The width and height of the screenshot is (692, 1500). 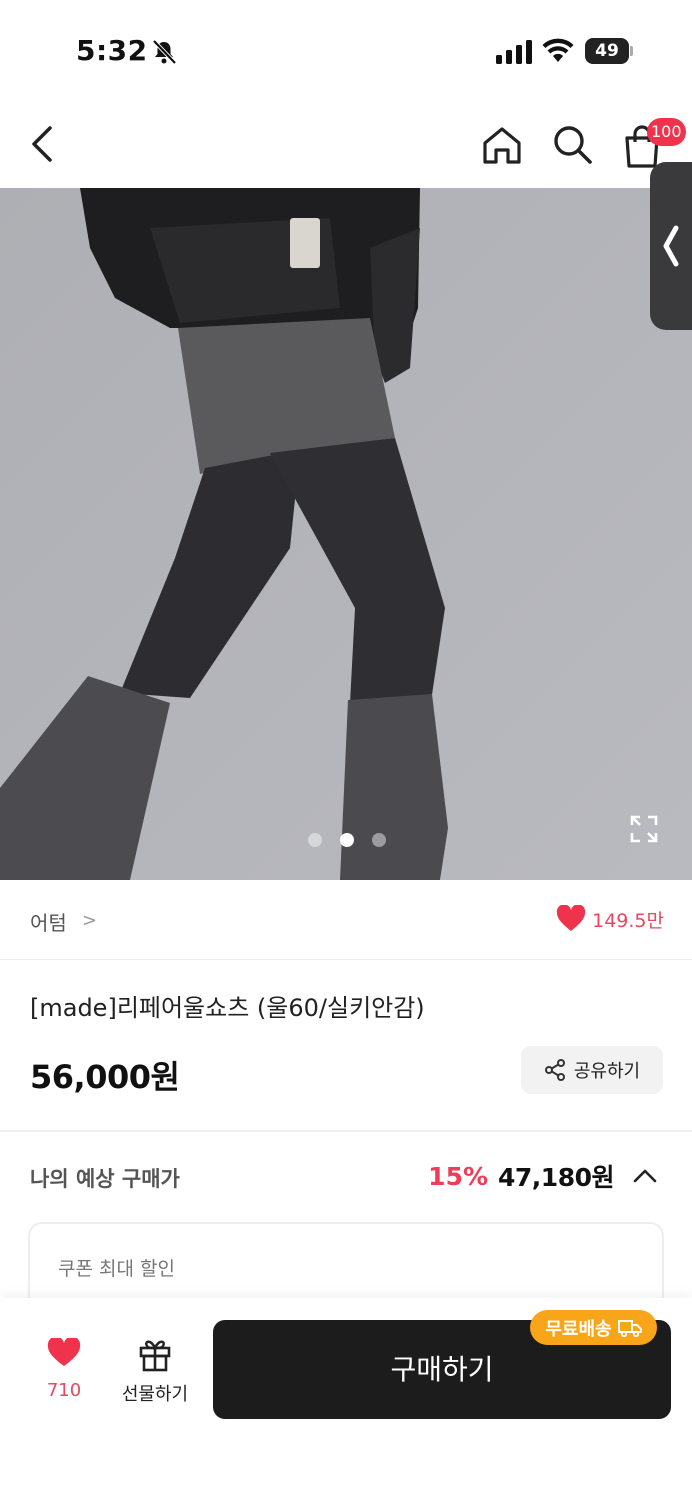 What do you see at coordinates (64, 1390) in the screenshot?
I see `wishlist-count: 710` at bounding box center [64, 1390].